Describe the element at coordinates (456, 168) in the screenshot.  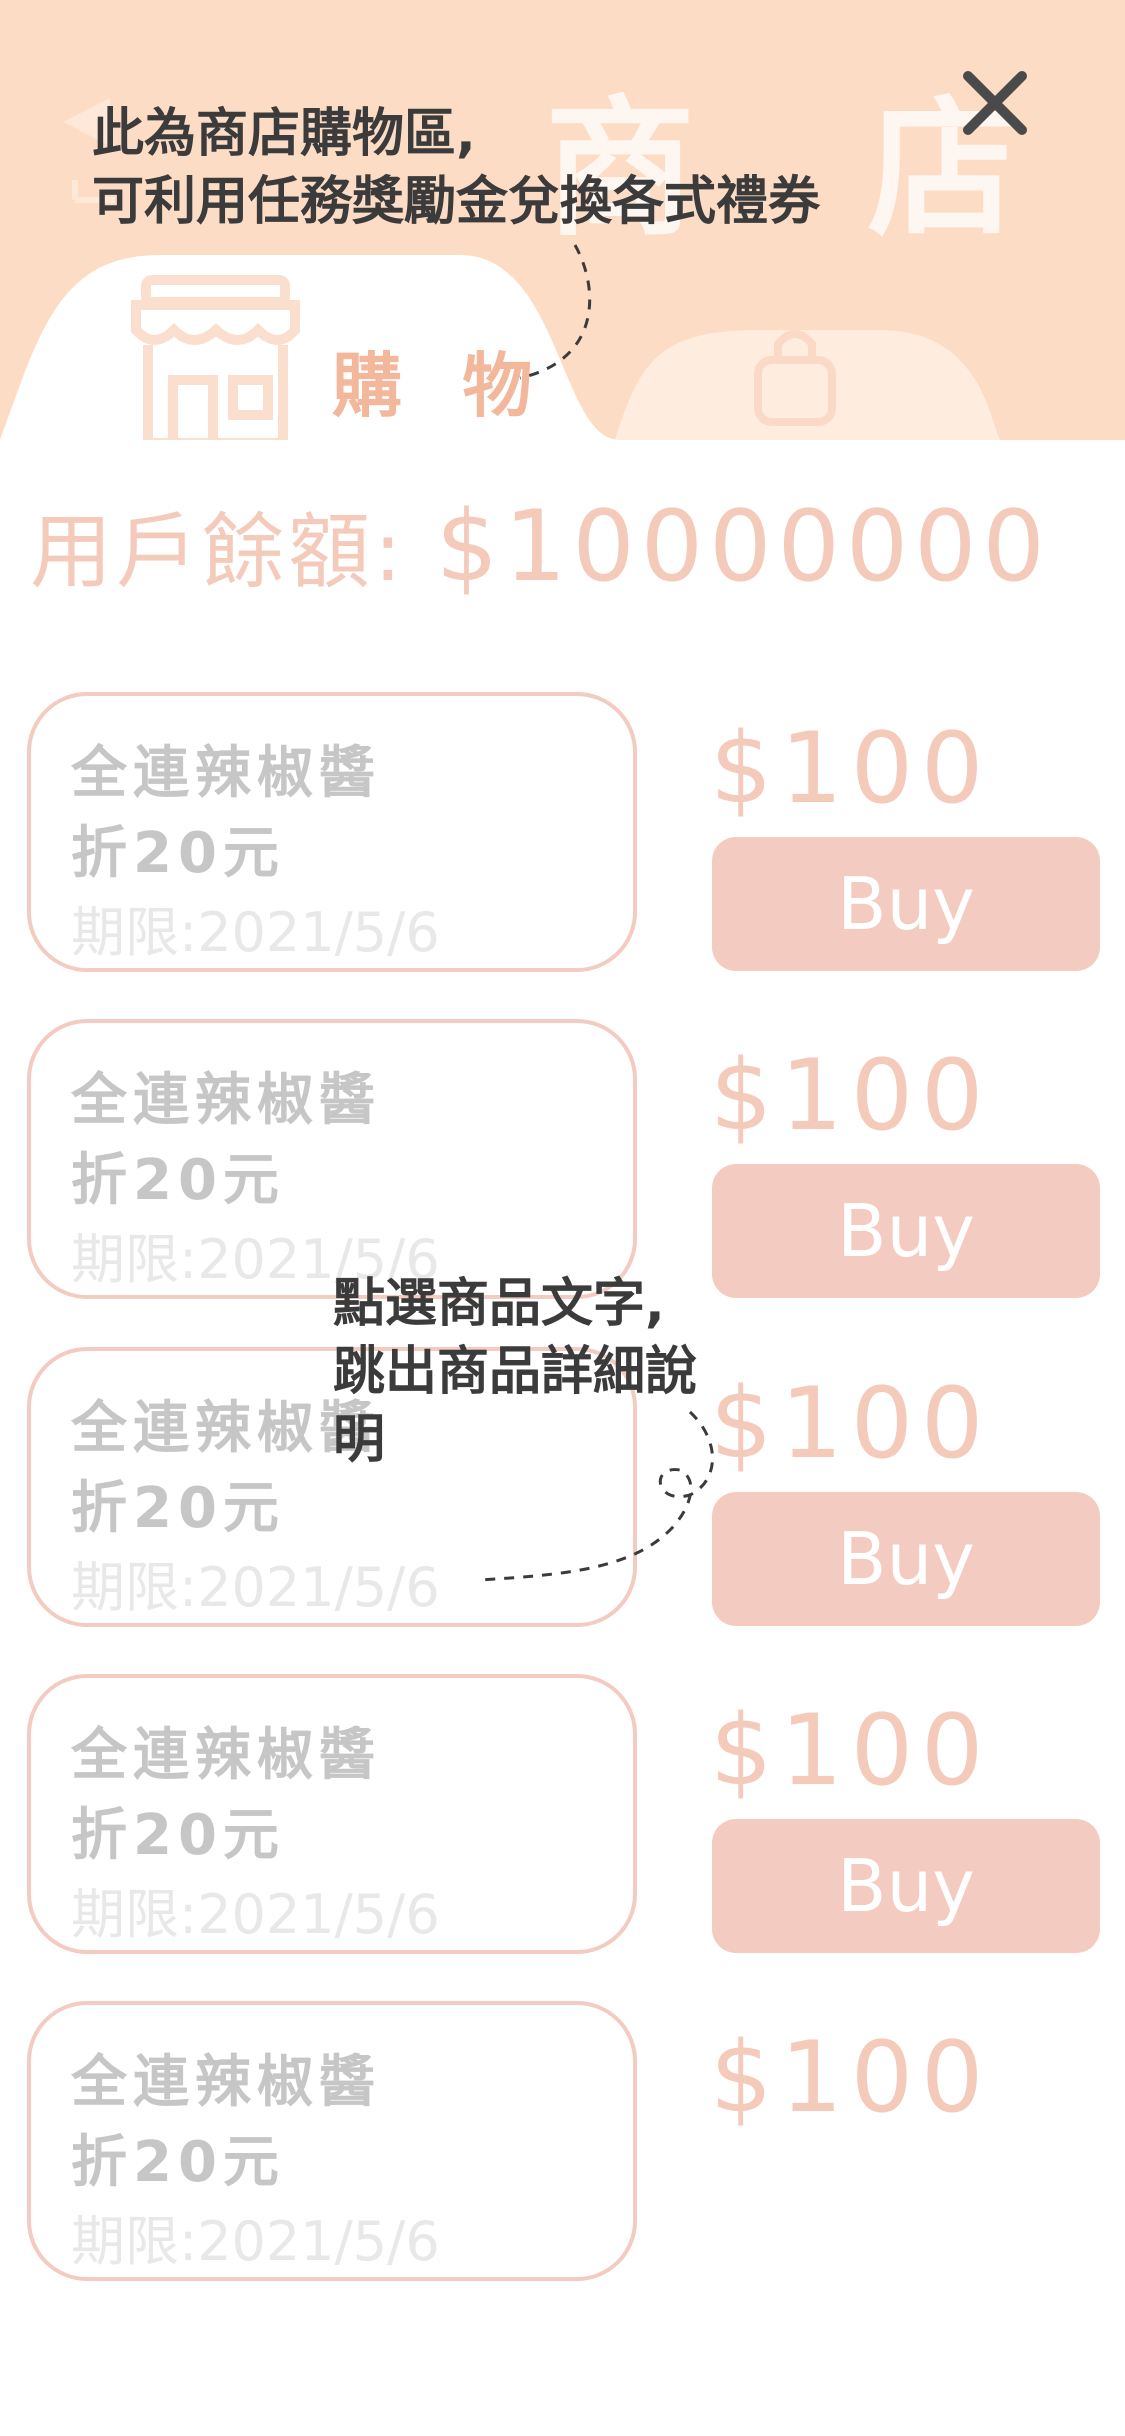
I see `shop-area-tip: 此為商店購物區, 可利用任務獎勵金兌換各式禮券` at that location.